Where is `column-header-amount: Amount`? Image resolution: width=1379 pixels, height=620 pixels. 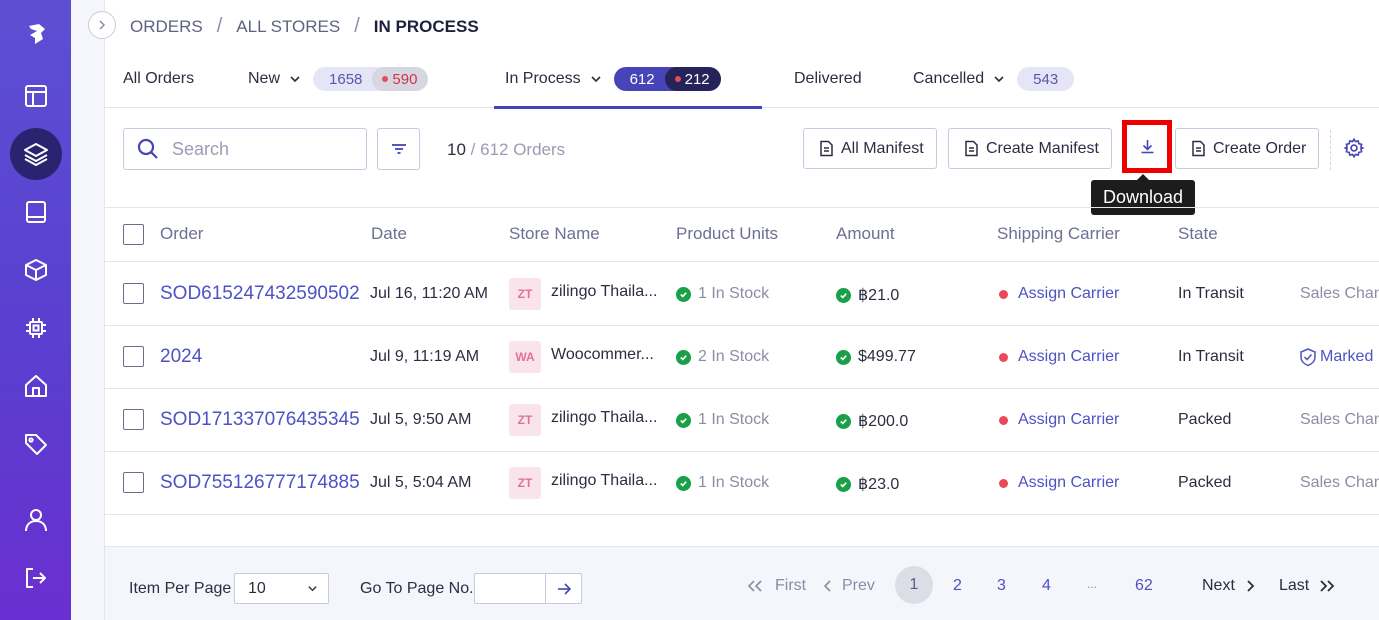 column-header-amount: Amount is located at coordinates (865, 234).